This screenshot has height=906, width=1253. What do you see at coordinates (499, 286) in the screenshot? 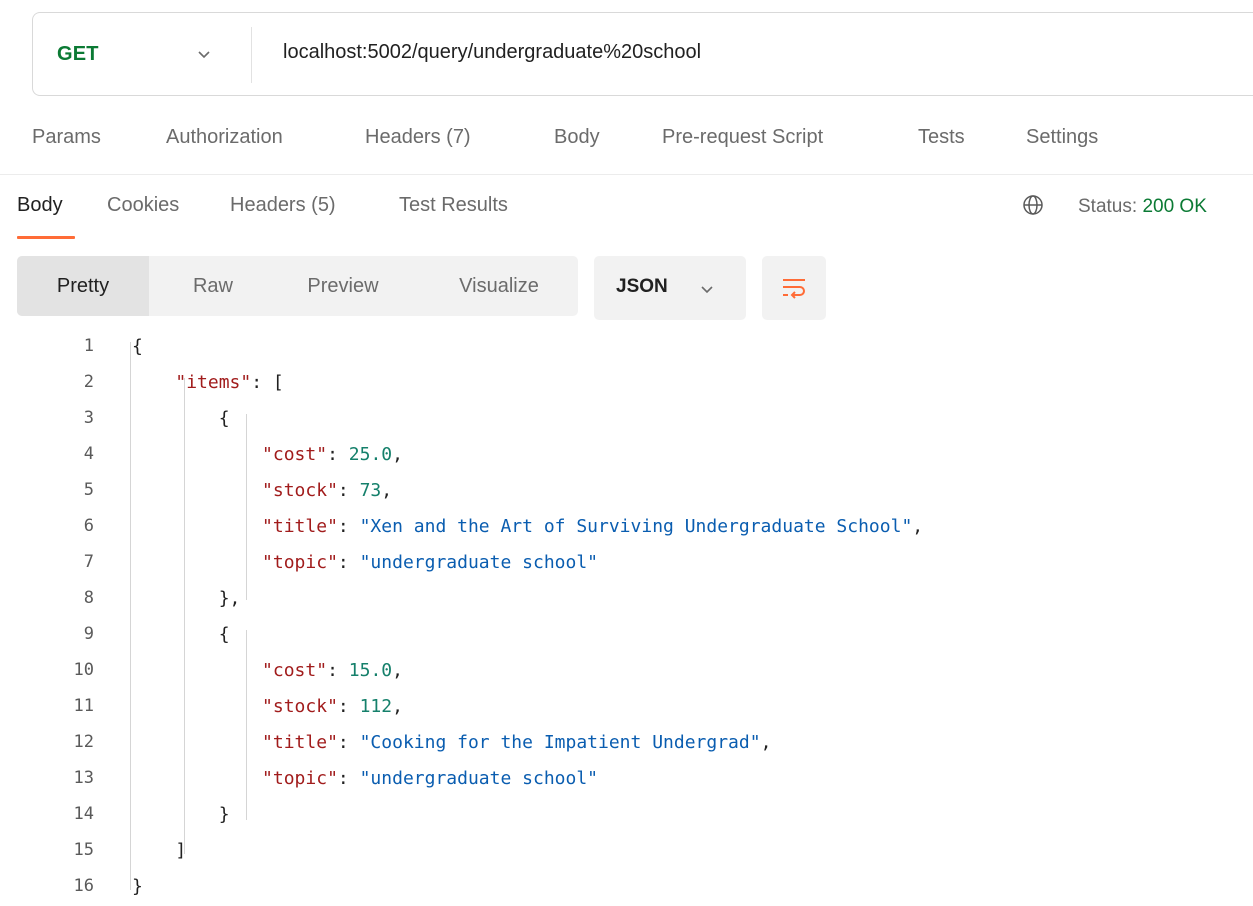
I see `view-visualize-button: Visualize` at bounding box center [499, 286].